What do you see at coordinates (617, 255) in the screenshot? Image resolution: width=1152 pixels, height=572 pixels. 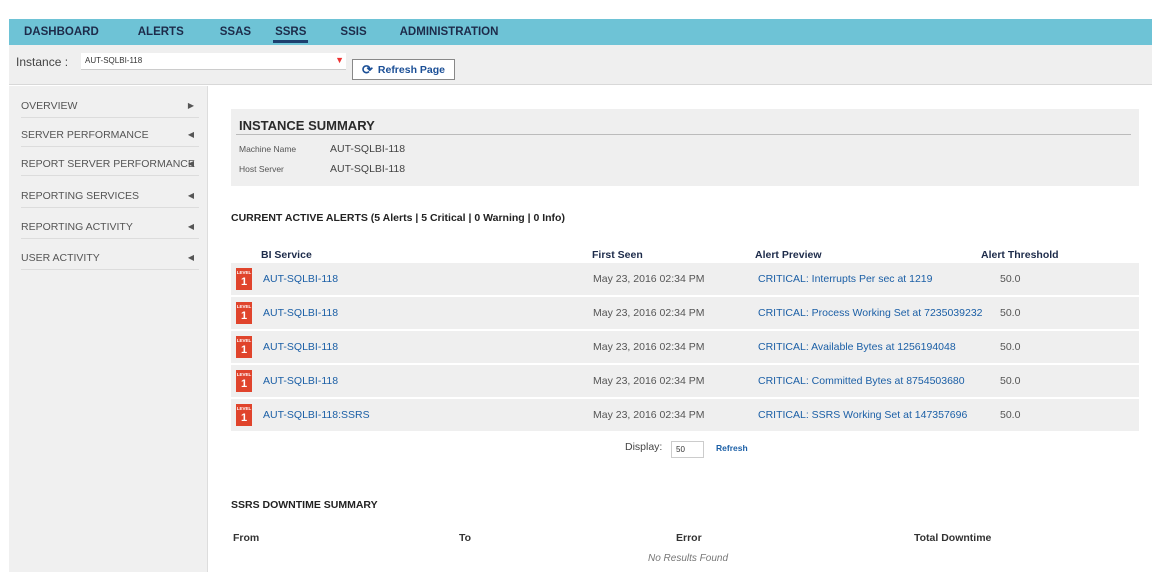 I see `column-header-first-seen: First Seen` at bounding box center [617, 255].